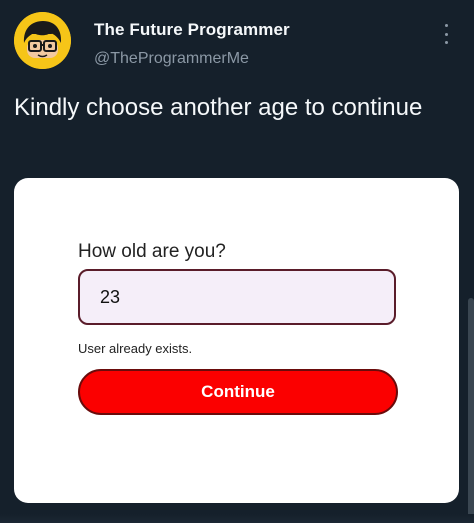  What do you see at coordinates (471, 410) in the screenshot?
I see `scrollbar` at bounding box center [471, 410].